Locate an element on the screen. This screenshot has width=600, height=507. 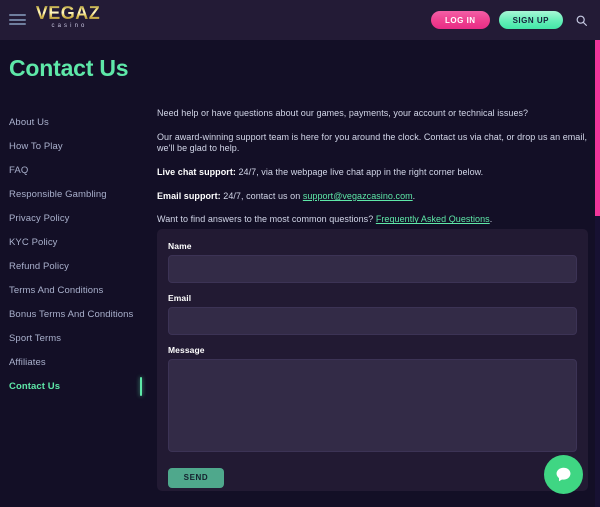
message-textarea is located at coordinates (372, 405).